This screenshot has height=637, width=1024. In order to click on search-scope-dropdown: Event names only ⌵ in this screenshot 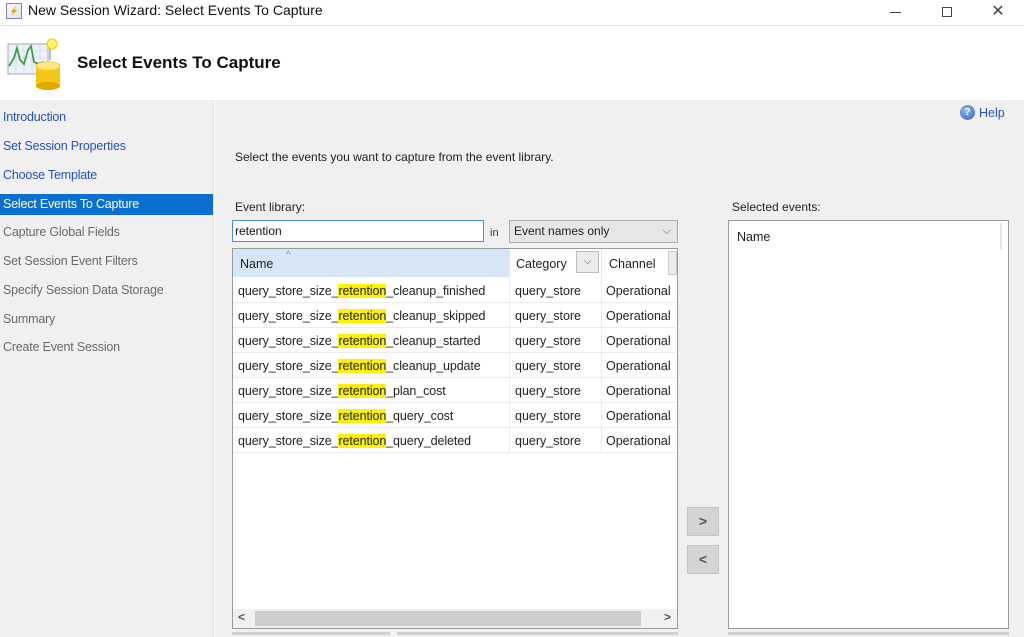, I will do `click(593, 231)`.